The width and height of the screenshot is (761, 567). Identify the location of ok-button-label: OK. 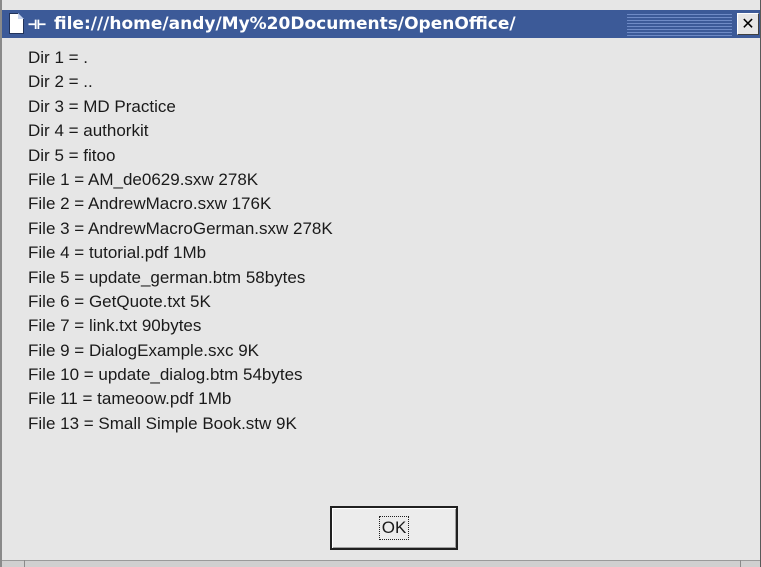
(394, 528).